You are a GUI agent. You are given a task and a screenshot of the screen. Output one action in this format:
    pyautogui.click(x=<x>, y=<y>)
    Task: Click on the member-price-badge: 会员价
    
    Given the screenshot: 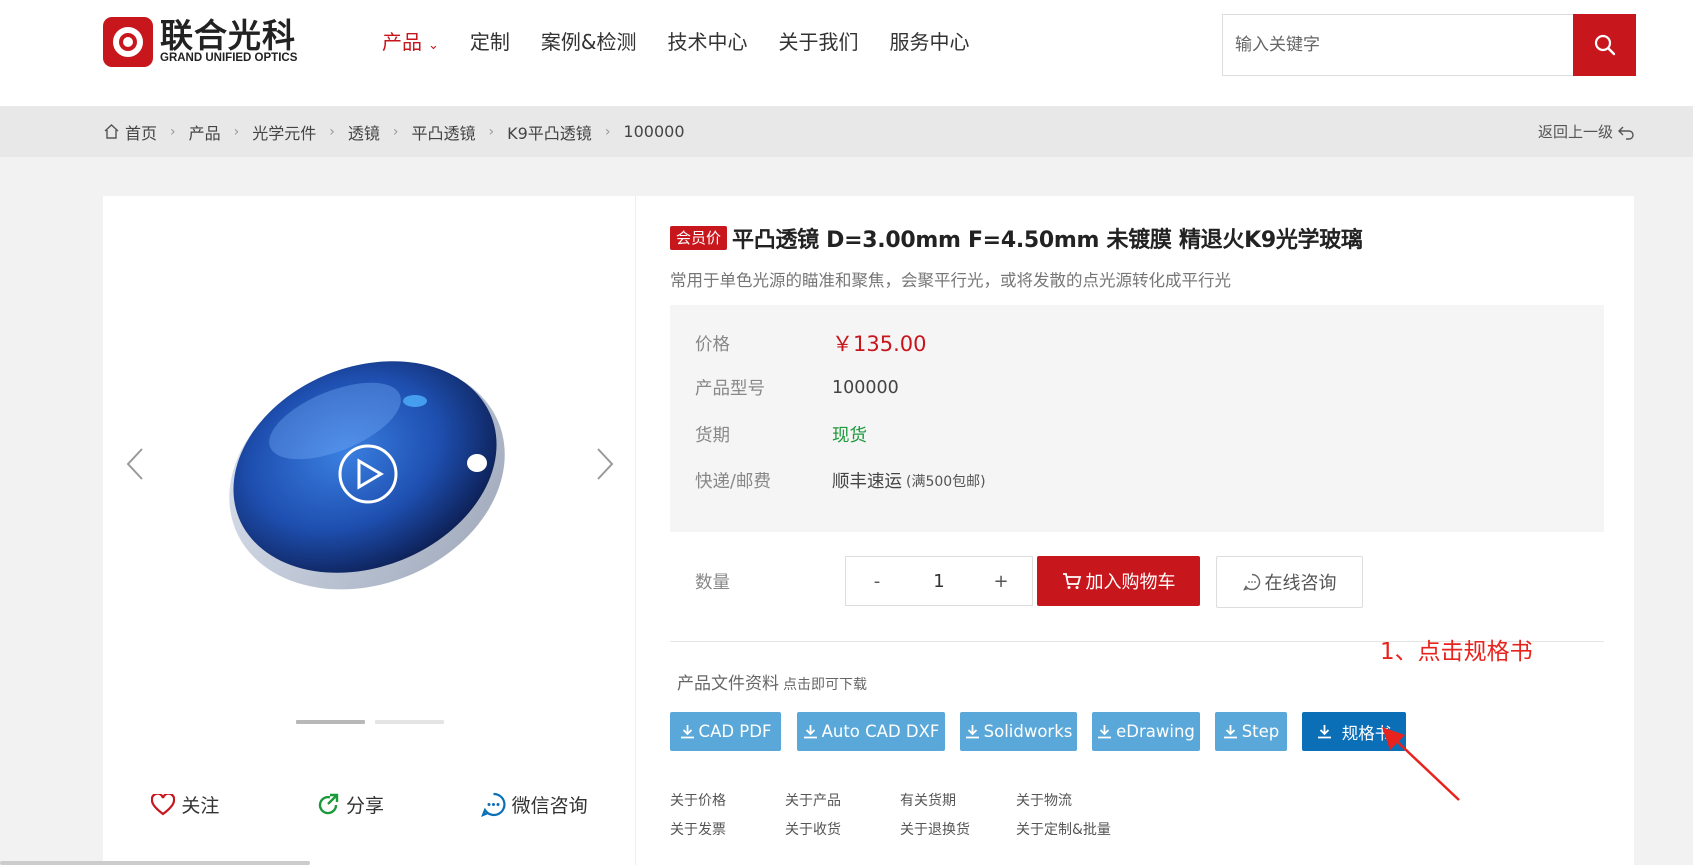 What is the action you would take?
    pyautogui.click(x=699, y=238)
    